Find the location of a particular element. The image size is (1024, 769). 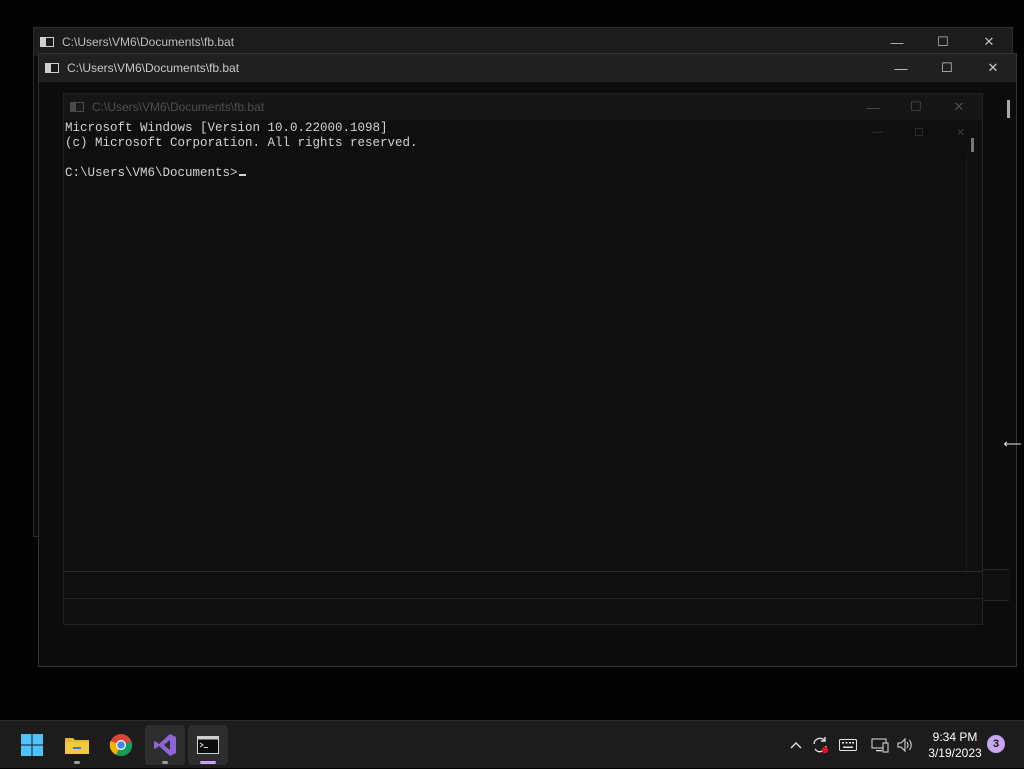

scrollbar-track is located at coordinates (966, 364).